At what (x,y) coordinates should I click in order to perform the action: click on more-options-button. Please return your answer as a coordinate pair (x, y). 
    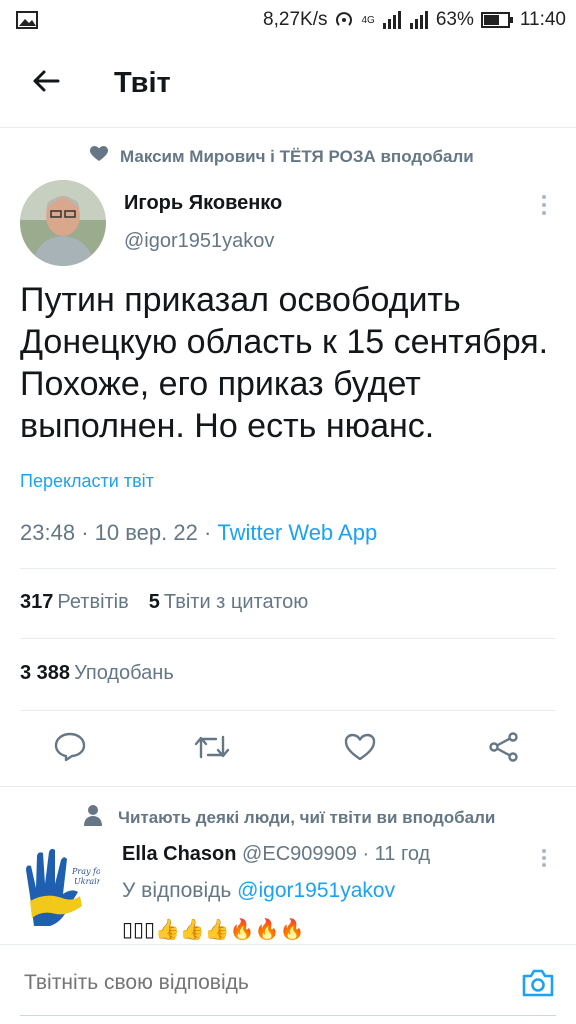
    Looking at the image, I should click on (544, 205).